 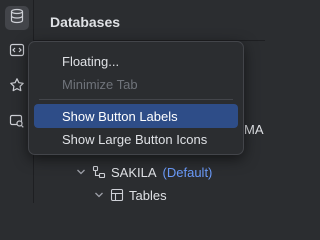 I want to click on favorites-tool-button, so click(x=17, y=87).